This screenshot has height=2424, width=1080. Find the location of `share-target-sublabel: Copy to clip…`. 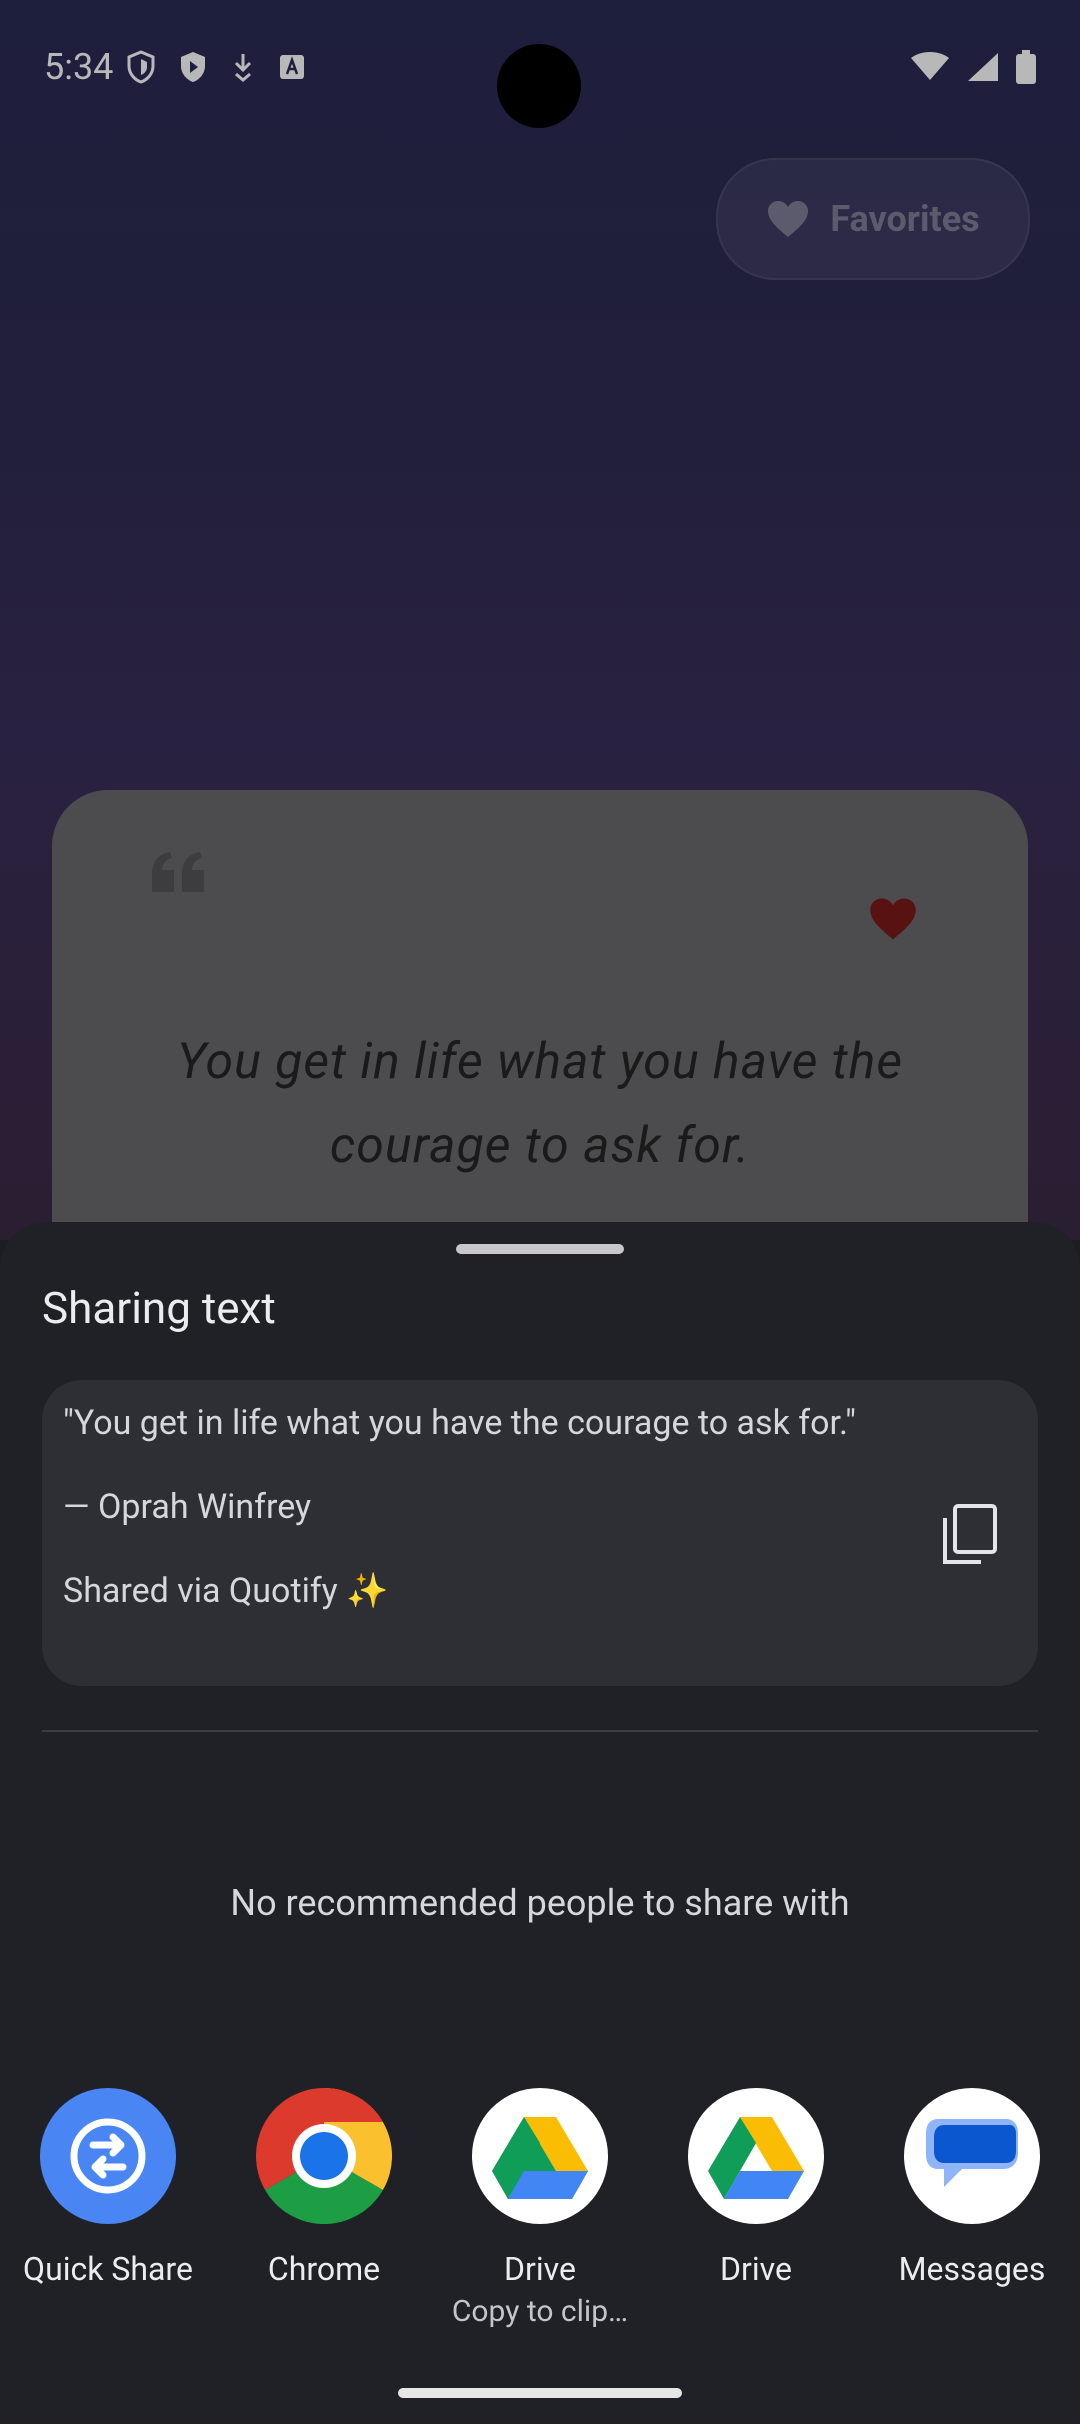

share-target-sublabel: Copy to clip… is located at coordinates (540, 2311).